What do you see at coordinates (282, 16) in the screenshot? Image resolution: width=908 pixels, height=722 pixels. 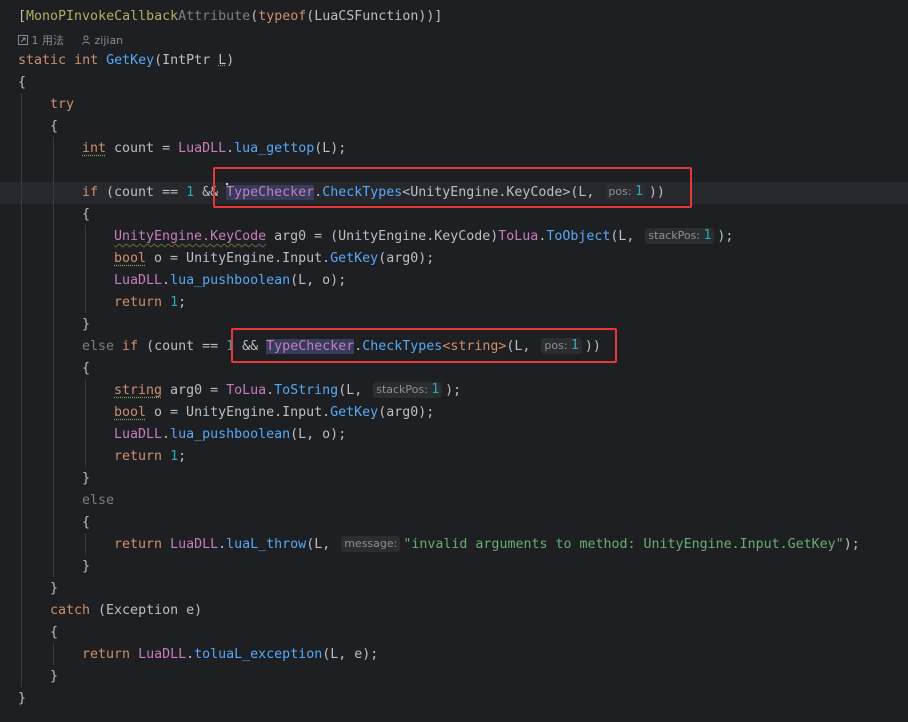 I see `typeof-keyword: typeof` at bounding box center [282, 16].